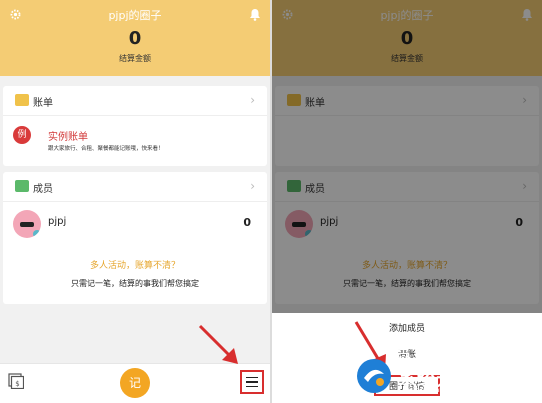 The image size is (542, 403). What do you see at coordinates (435, 390) in the screenshot?
I see `watermark-domain-text: XiTongTianDi.net` at bounding box center [435, 390].